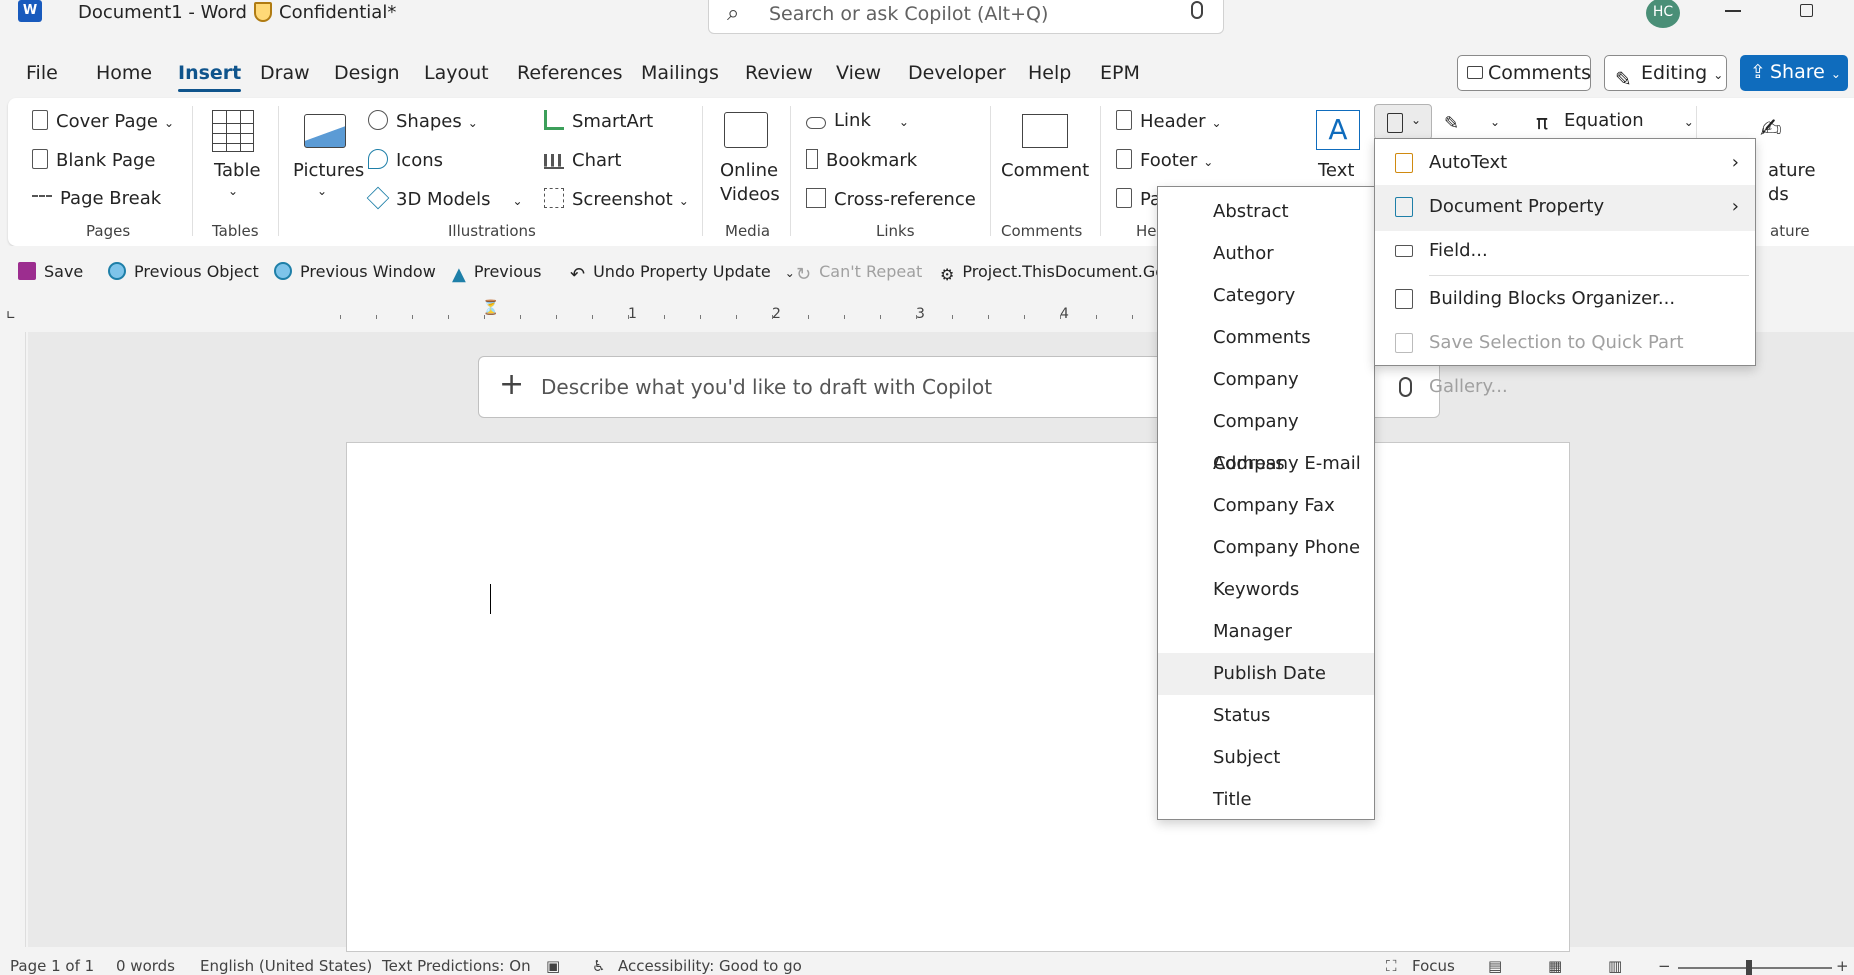  What do you see at coordinates (511, 384) in the screenshot?
I see `plus-icon: +` at bounding box center [511, 384].